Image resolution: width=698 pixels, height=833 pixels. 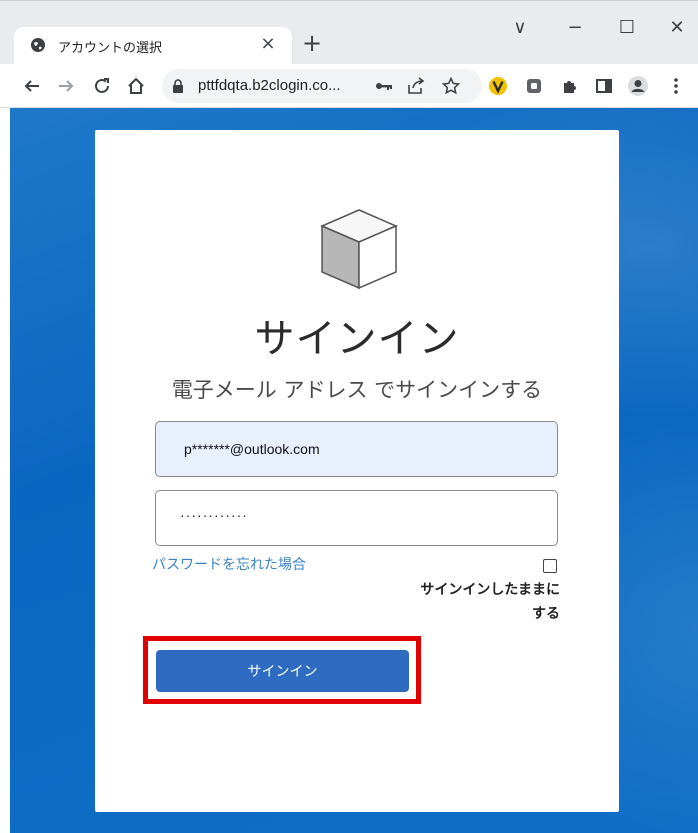 What do you see at coordinates (627, 28) in the screenshot?
I see `maximize-button: ☐` at bounding box center [627, 28].